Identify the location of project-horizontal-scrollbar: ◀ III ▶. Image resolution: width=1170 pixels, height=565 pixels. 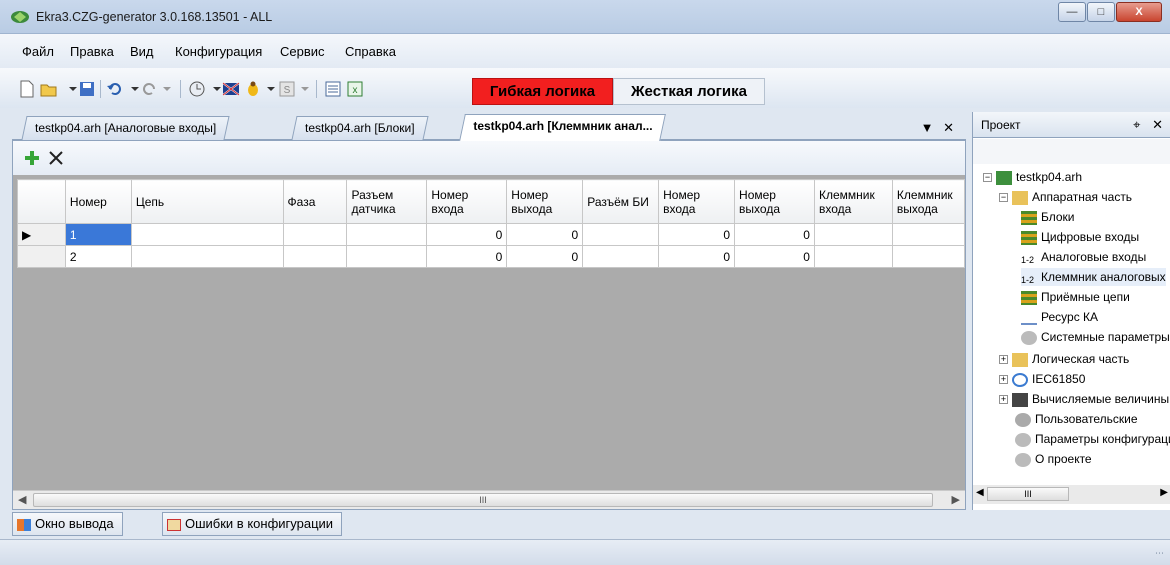
(1071, 494).